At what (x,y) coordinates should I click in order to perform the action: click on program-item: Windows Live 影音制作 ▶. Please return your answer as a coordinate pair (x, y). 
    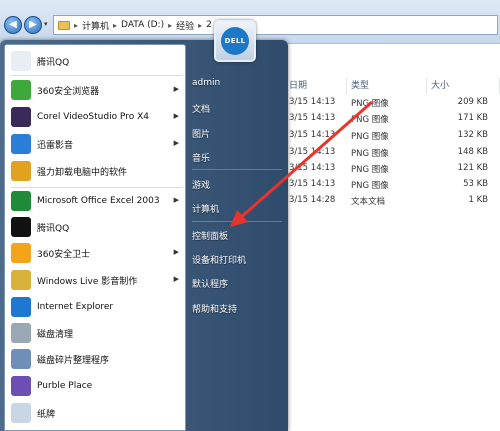
    Looking at the image, I should click on (95, 280).